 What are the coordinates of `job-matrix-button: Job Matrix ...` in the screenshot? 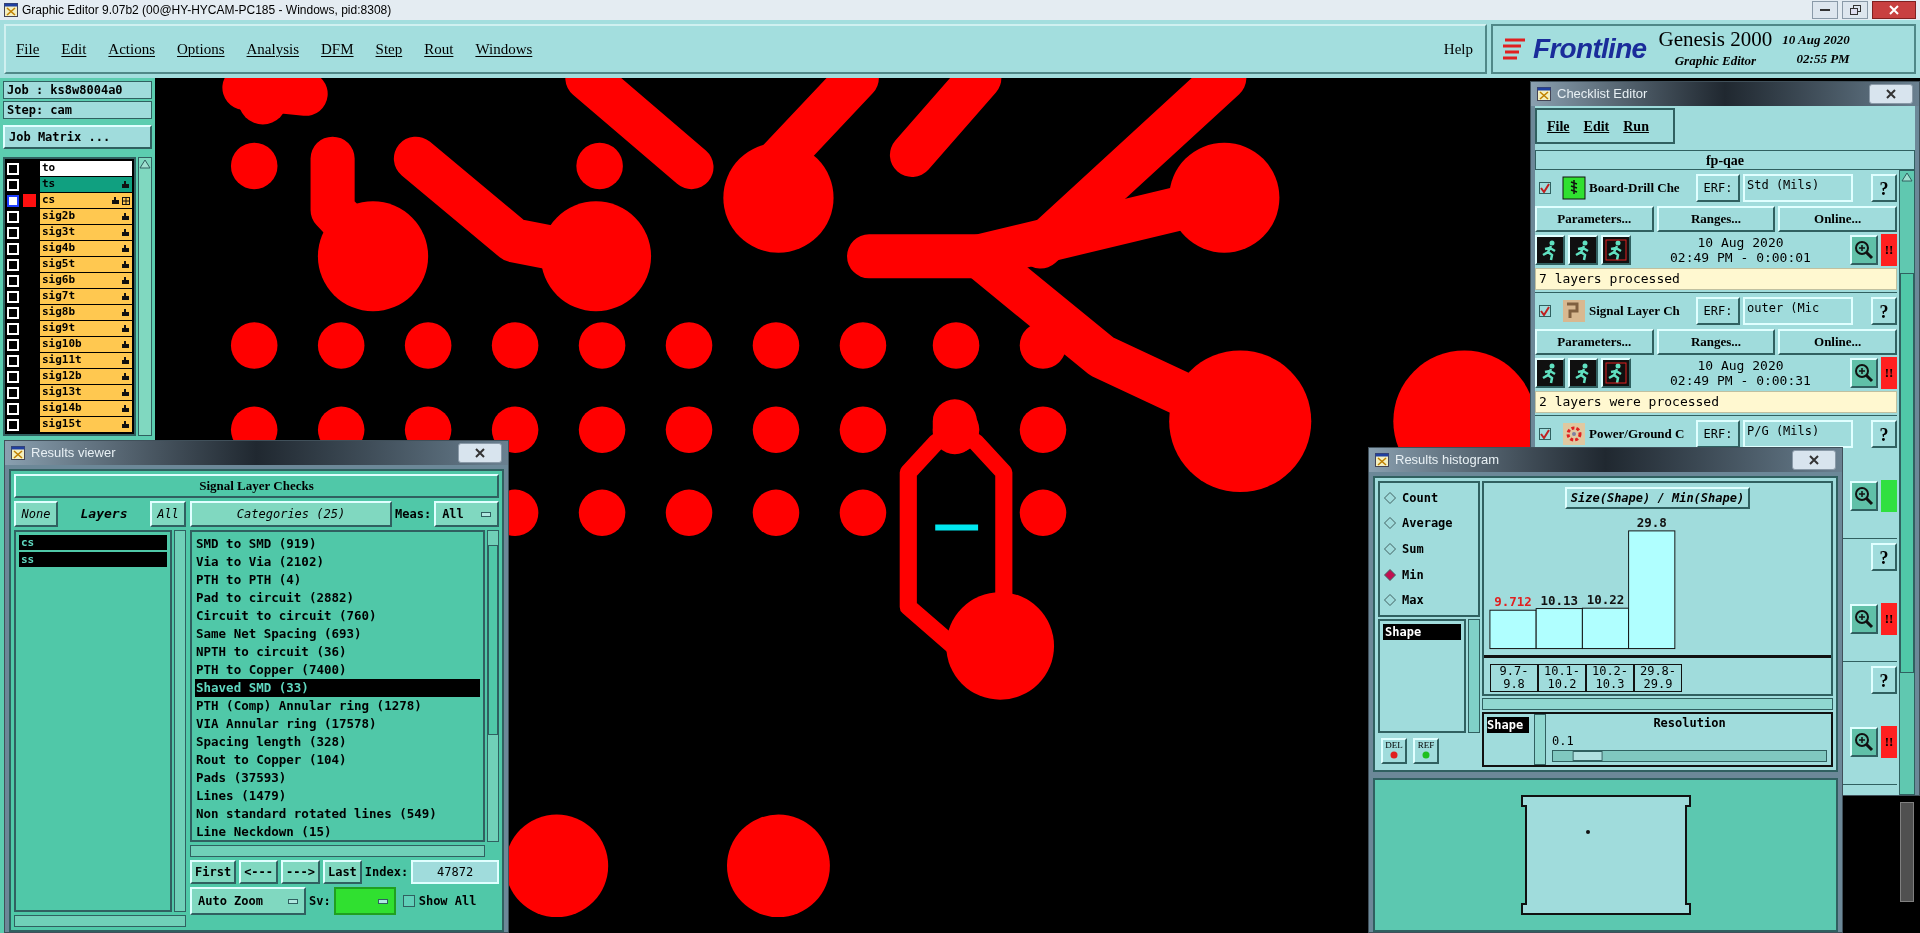 It's located at (77, 137).